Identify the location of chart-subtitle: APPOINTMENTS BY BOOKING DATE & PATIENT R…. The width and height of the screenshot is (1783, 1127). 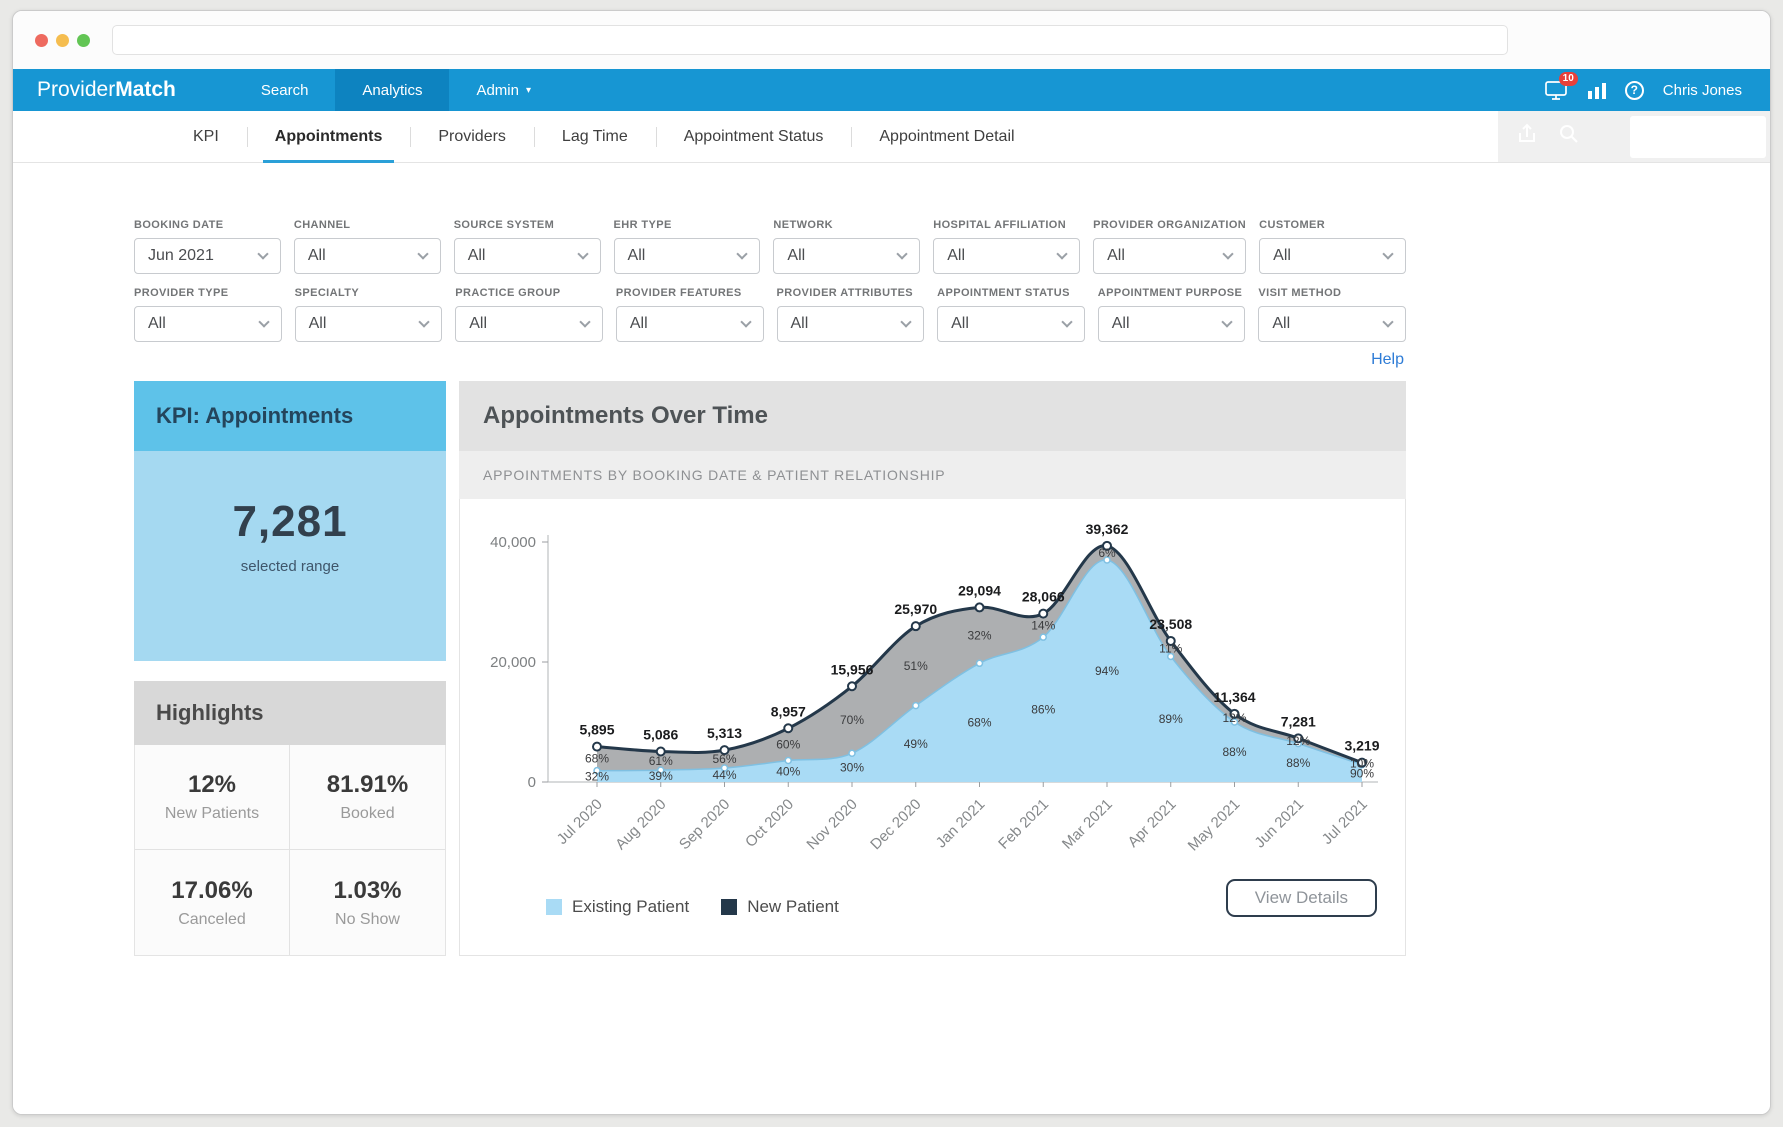
(932, 475).